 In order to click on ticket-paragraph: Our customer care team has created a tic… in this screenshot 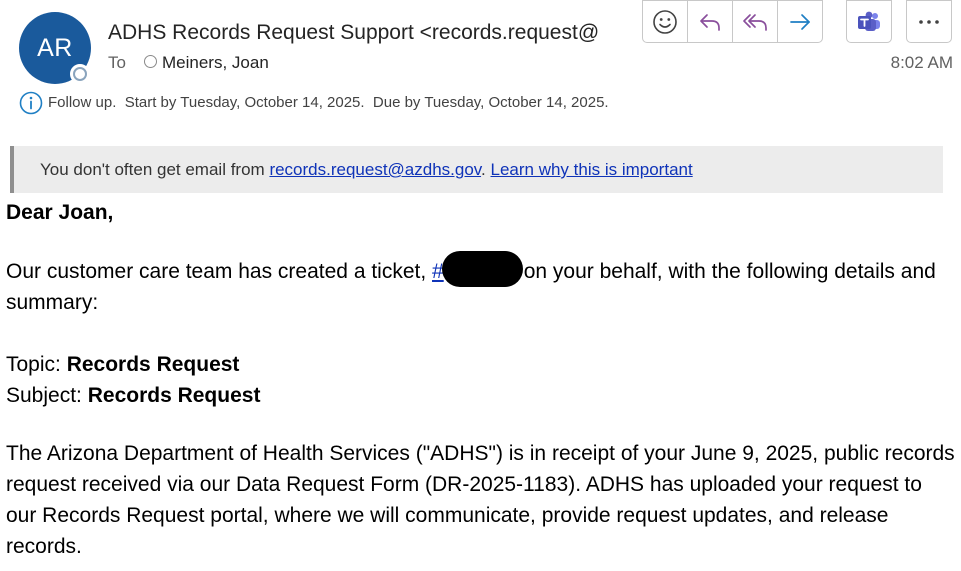, I will do `click(481, 284)`.